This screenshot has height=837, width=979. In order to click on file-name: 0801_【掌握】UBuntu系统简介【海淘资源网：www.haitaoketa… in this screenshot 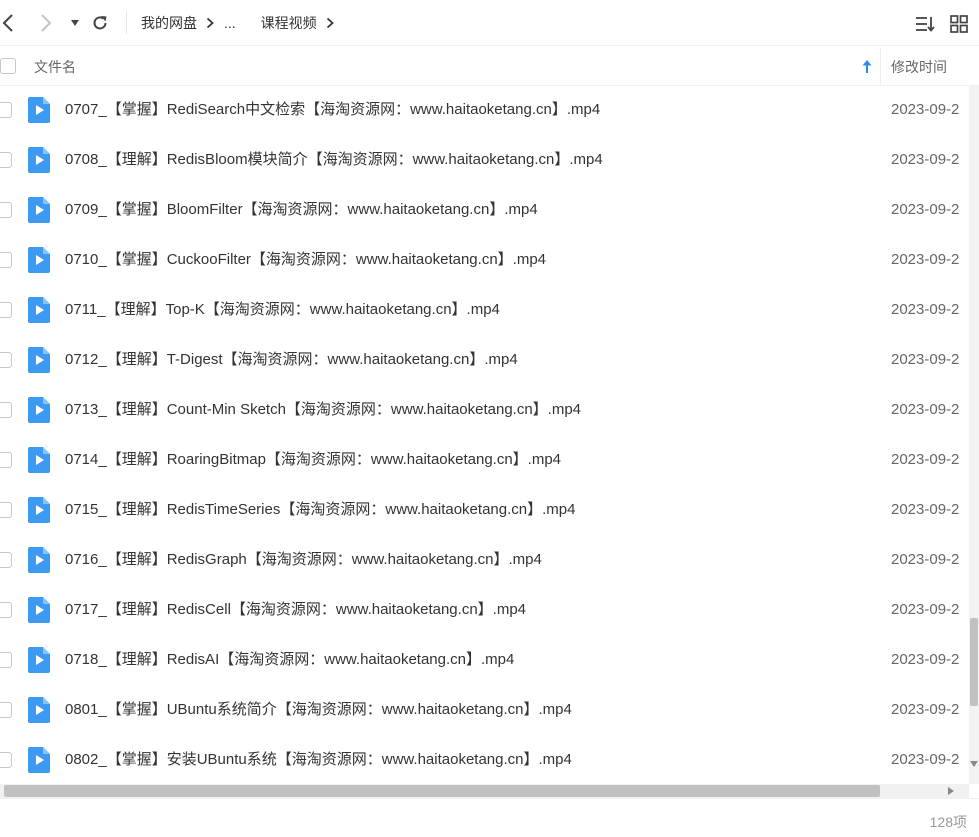, I will do `click(318, 709)`.